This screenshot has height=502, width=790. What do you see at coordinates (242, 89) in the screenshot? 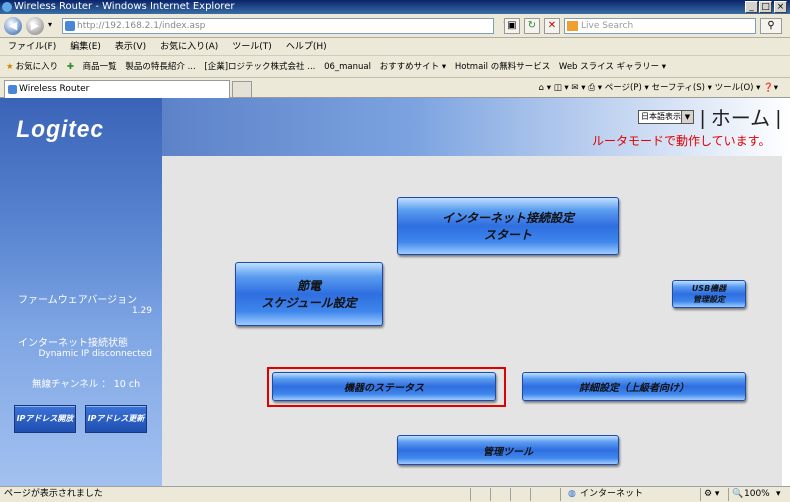
I see `new-tab-button` at bounding box center [242, 89].